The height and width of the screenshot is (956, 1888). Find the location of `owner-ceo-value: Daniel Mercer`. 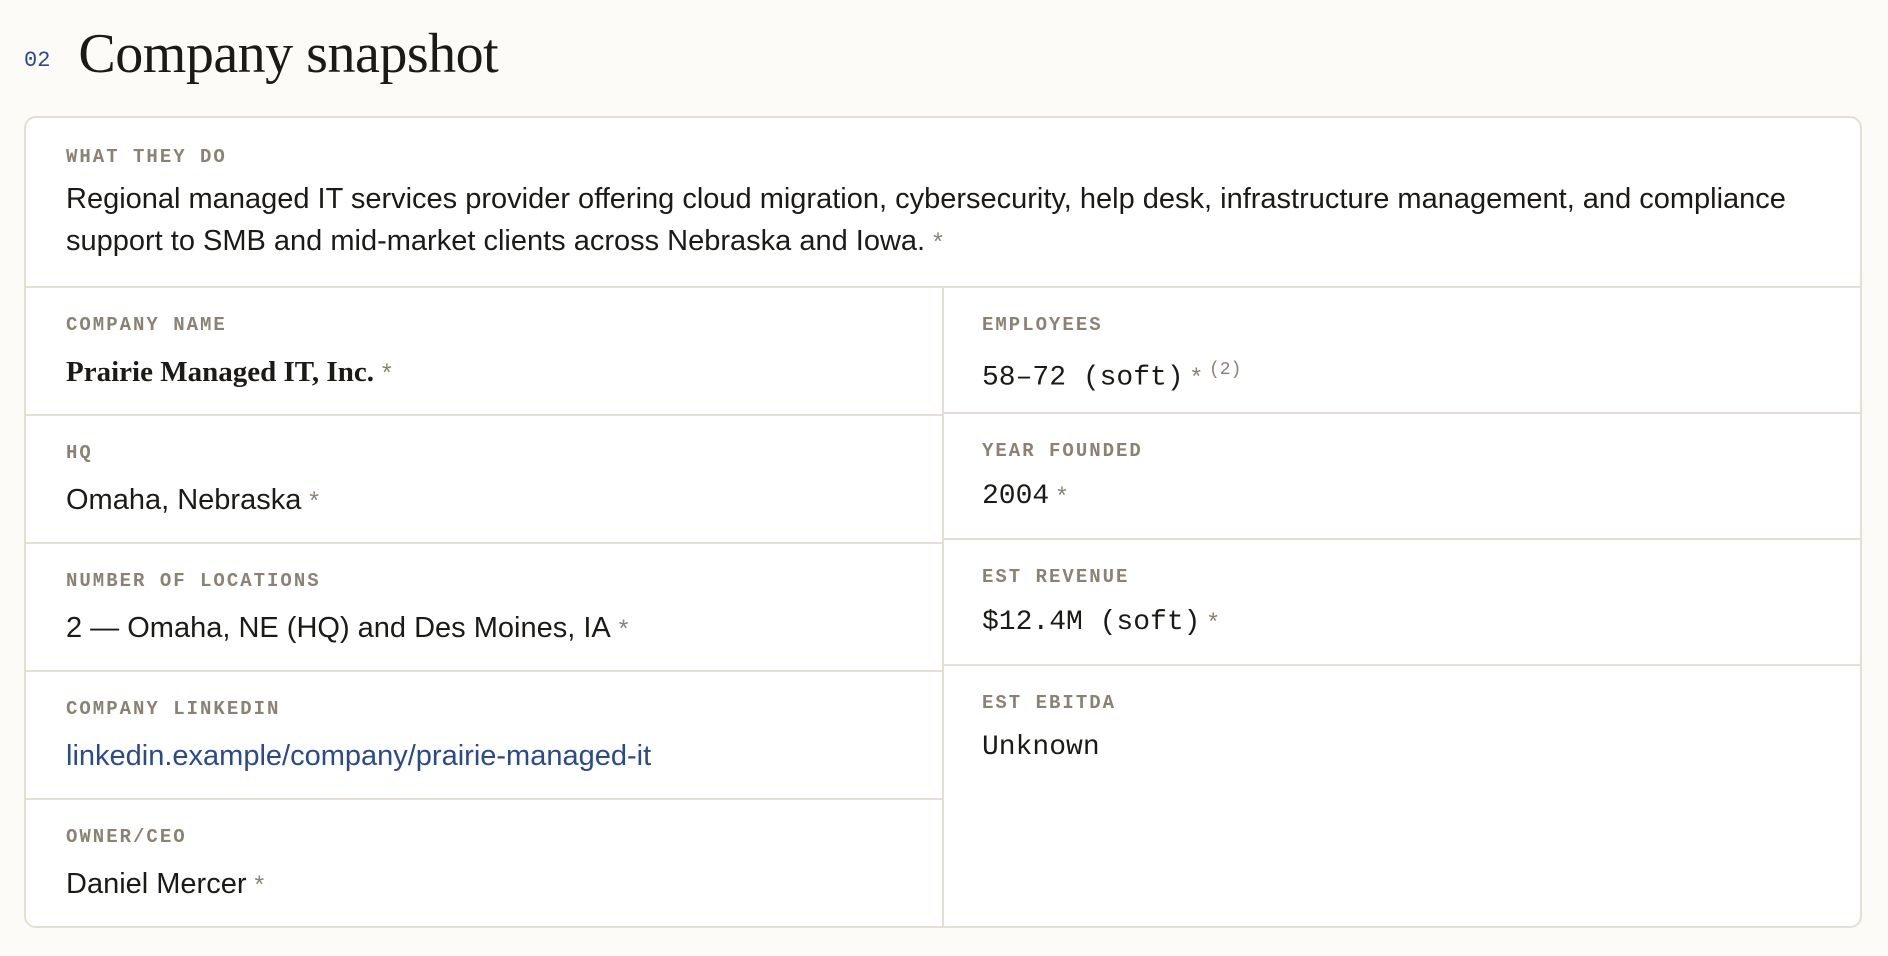

owner-ceo-value: Daniel Mercer is located at coordinates (156, 884).